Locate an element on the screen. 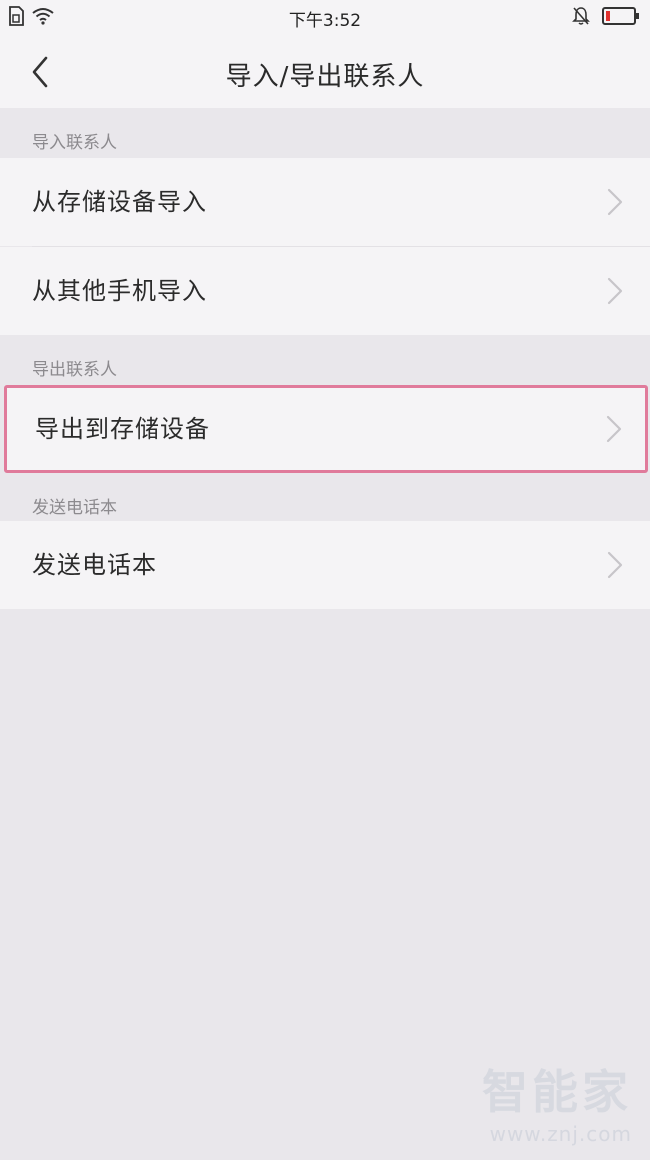 The image size is (650, 1160). send-phonebook-label: 发送电话本 is located at coordinates (94, 565).